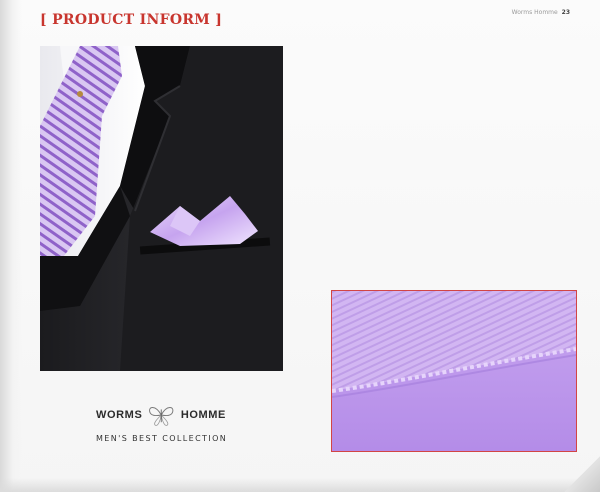 This screenshot has height=492, width=600. What do you see at coordinates (534, 12) in the screenshot?
I see `page-label: Worms Homme` at bounding box center [534, 12].